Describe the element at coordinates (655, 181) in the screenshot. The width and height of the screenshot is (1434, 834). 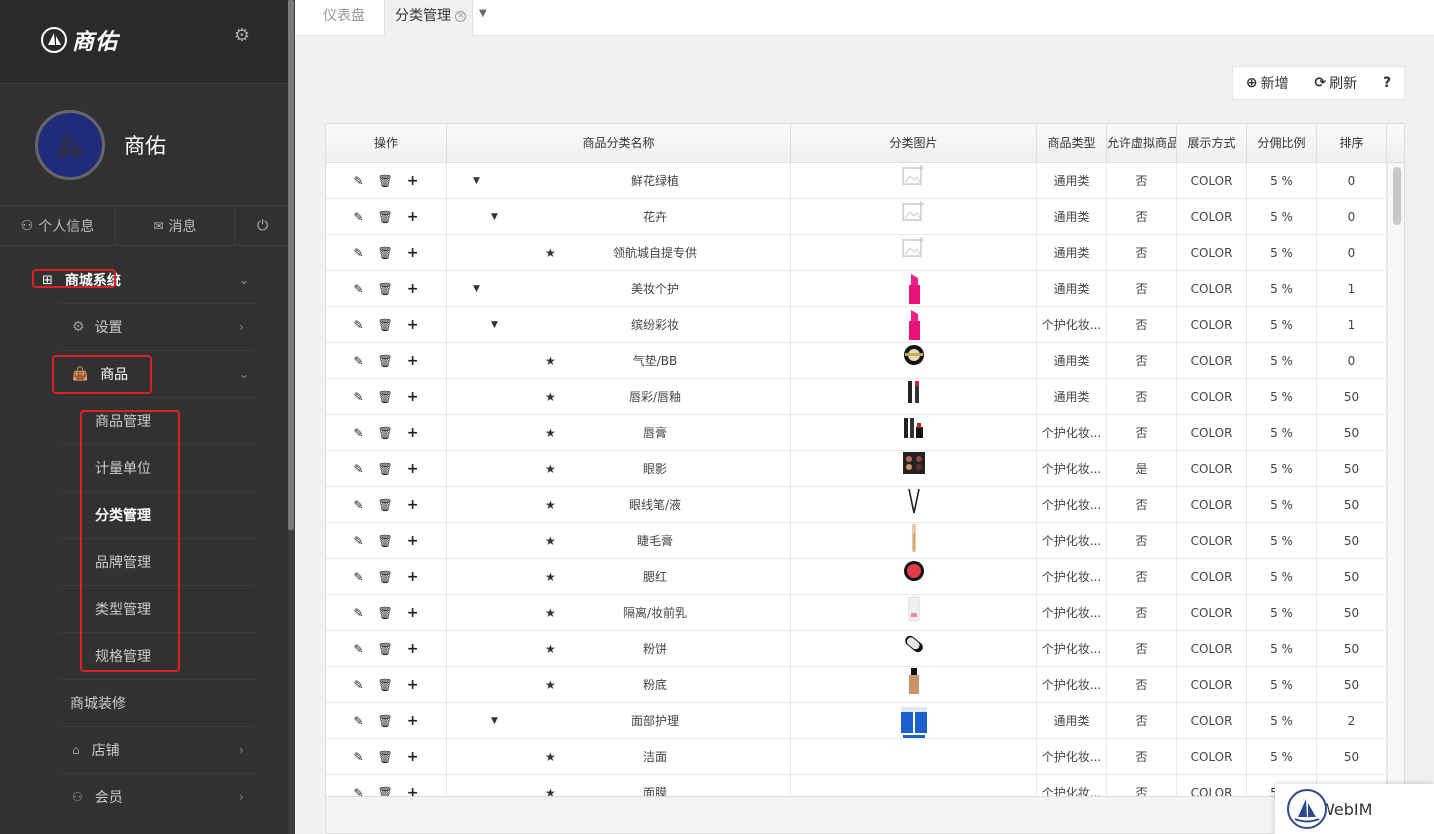
I see `category-name: 鲜花绿植` at that location.